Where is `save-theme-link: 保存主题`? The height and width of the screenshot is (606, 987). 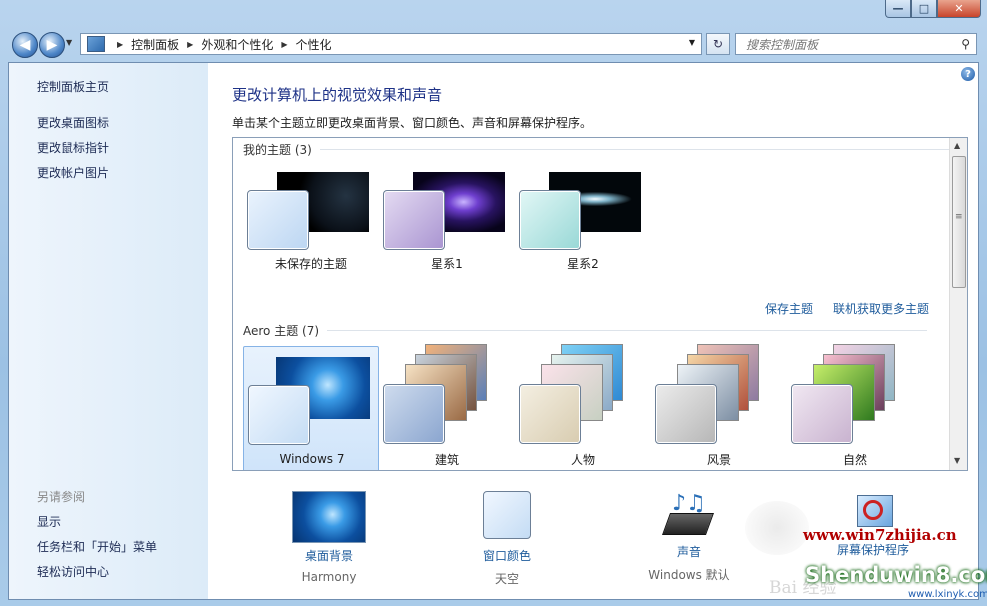
save-theme-link: 保存主题 is located at coordinates (789, 308).